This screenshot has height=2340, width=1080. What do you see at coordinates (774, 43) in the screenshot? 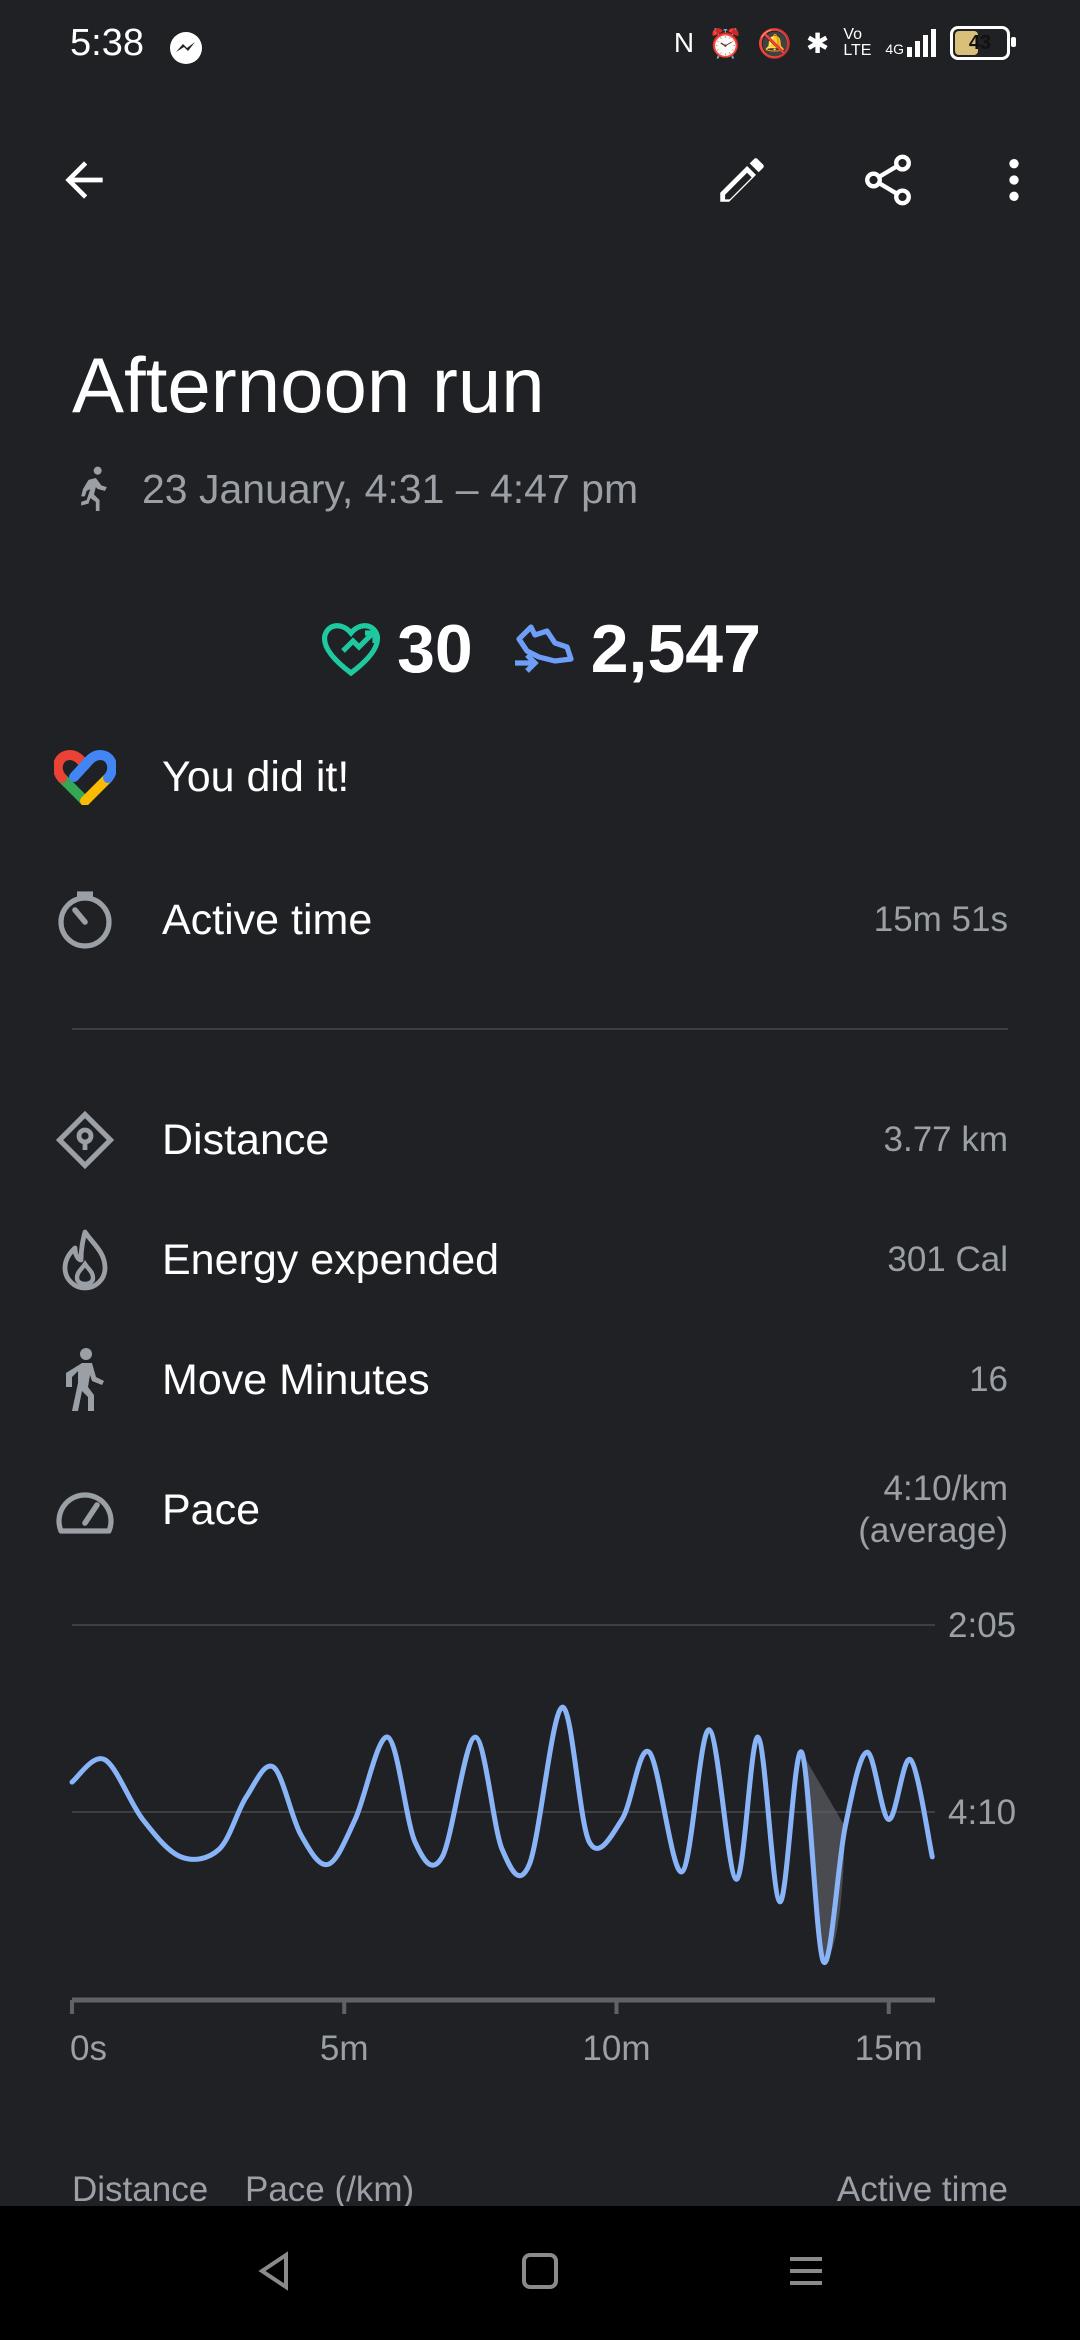
I see `mute-icon: 🔕` at bounding box center [774, 43].